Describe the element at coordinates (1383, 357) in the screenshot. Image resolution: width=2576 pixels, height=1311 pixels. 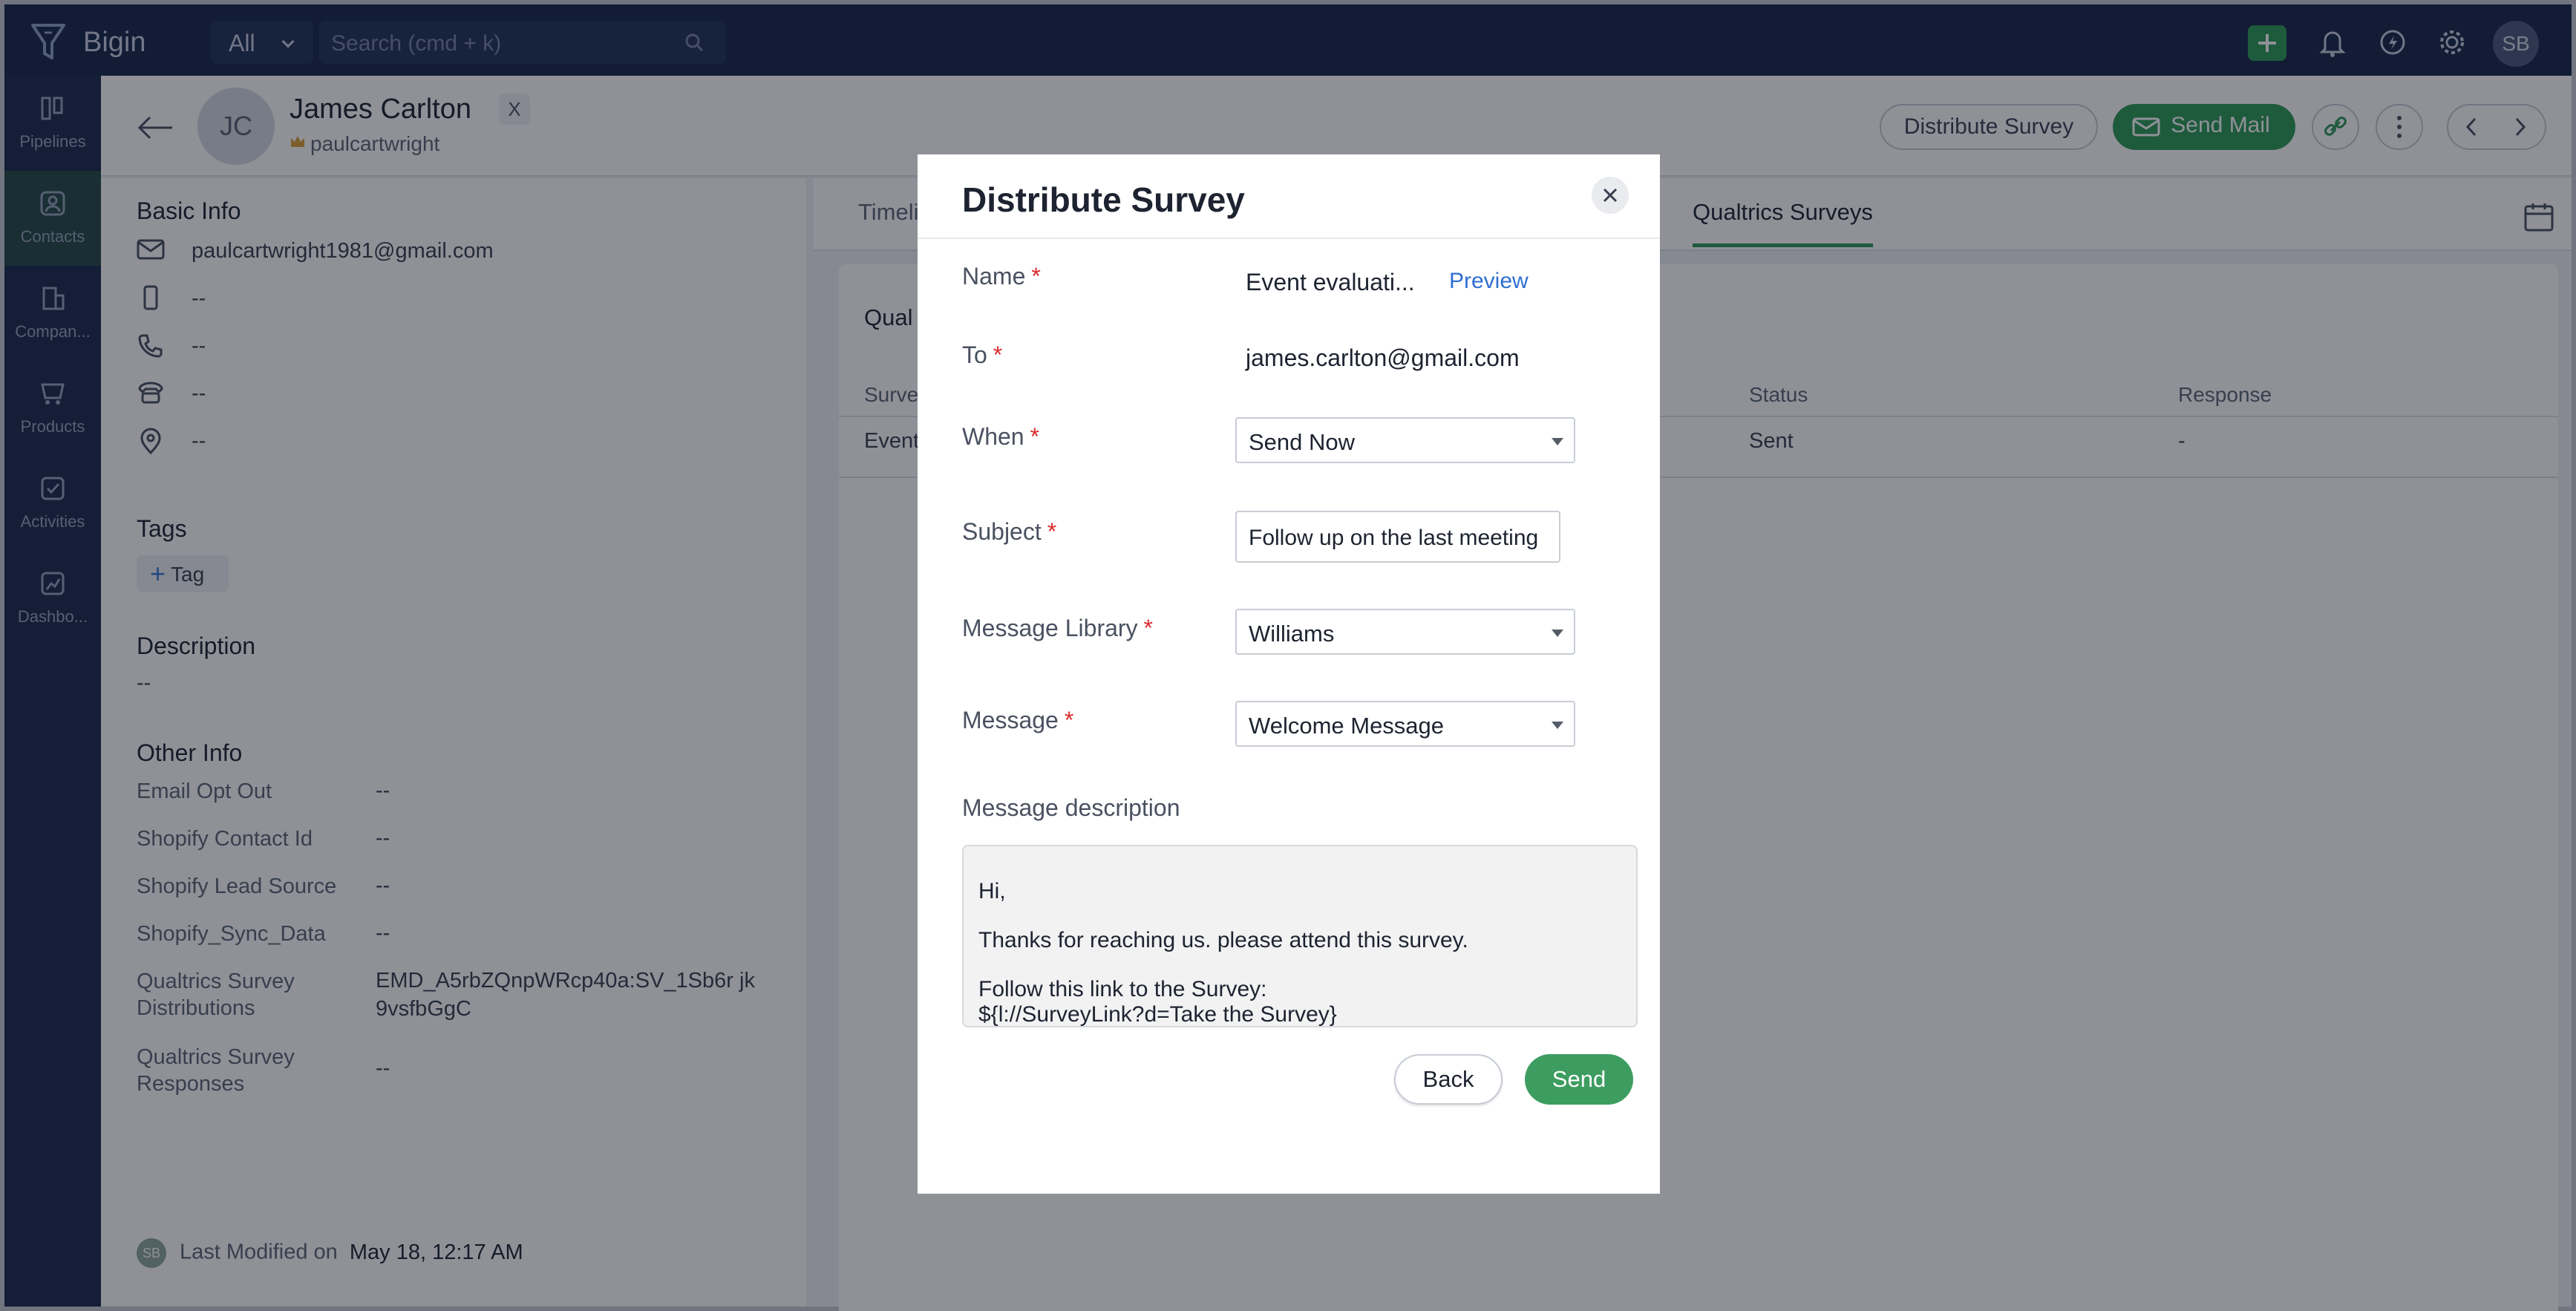
I see `recipient-email: james.carlton@gmail.com` at that location.